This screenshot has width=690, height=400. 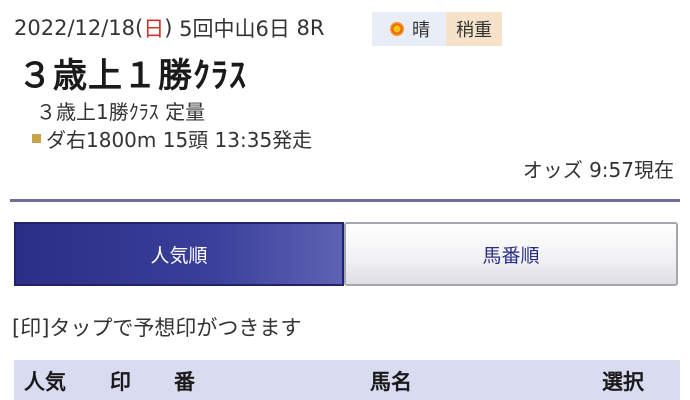 I want to click on track-condition-badge: 稍重, so click(x=474, y=29).